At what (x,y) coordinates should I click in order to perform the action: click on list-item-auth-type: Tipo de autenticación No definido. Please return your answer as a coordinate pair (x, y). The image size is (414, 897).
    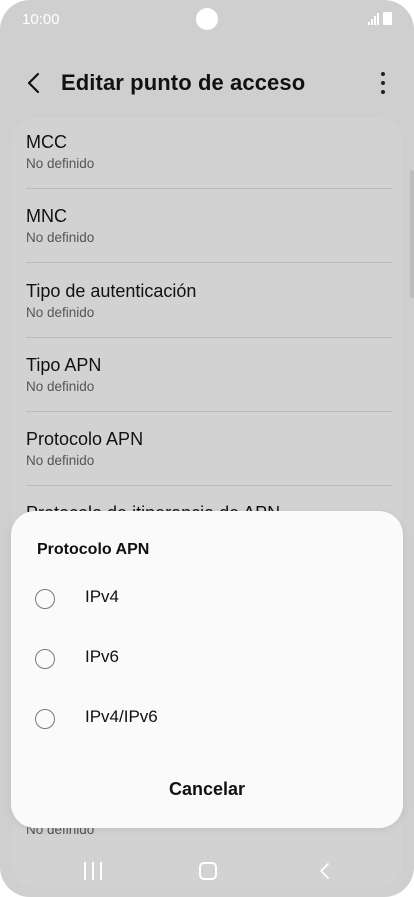
    Looking at the image, I should click on (209, 304).